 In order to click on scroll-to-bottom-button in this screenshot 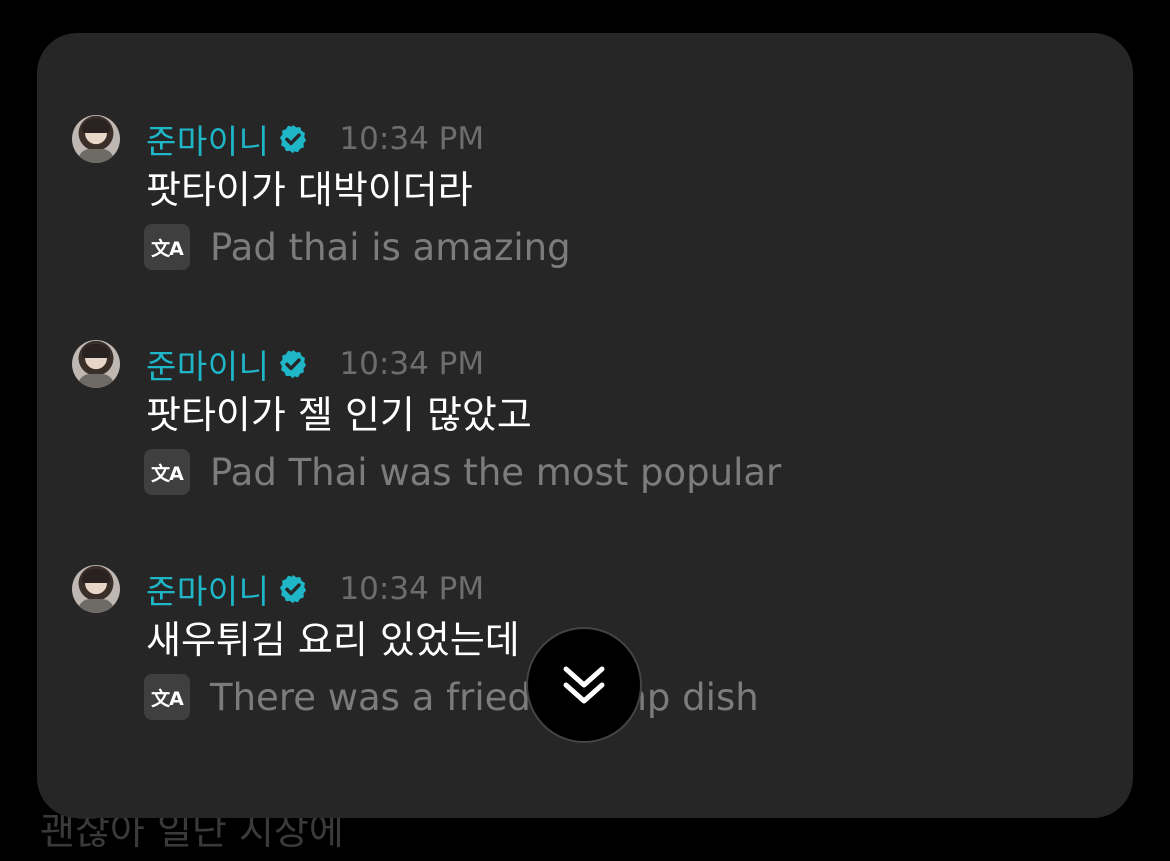, I will do `click(584, 685)`.